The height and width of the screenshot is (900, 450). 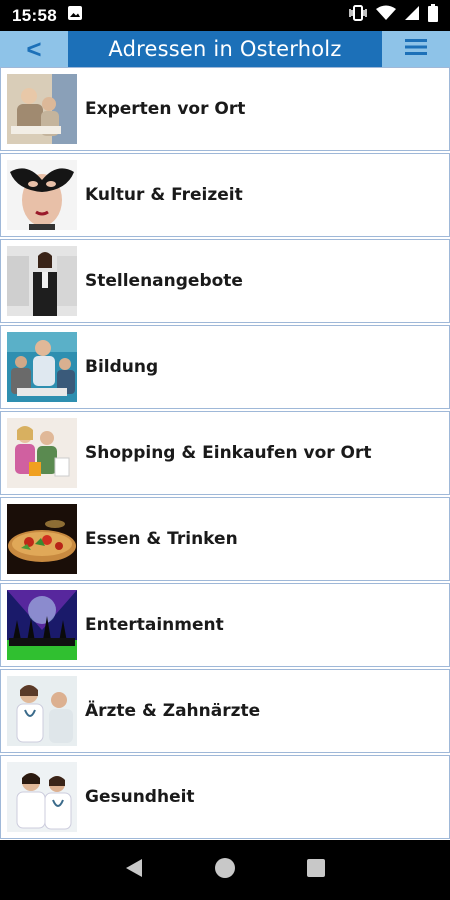 I want to click on status-bar: 15:58, so click(x=225, y=15).